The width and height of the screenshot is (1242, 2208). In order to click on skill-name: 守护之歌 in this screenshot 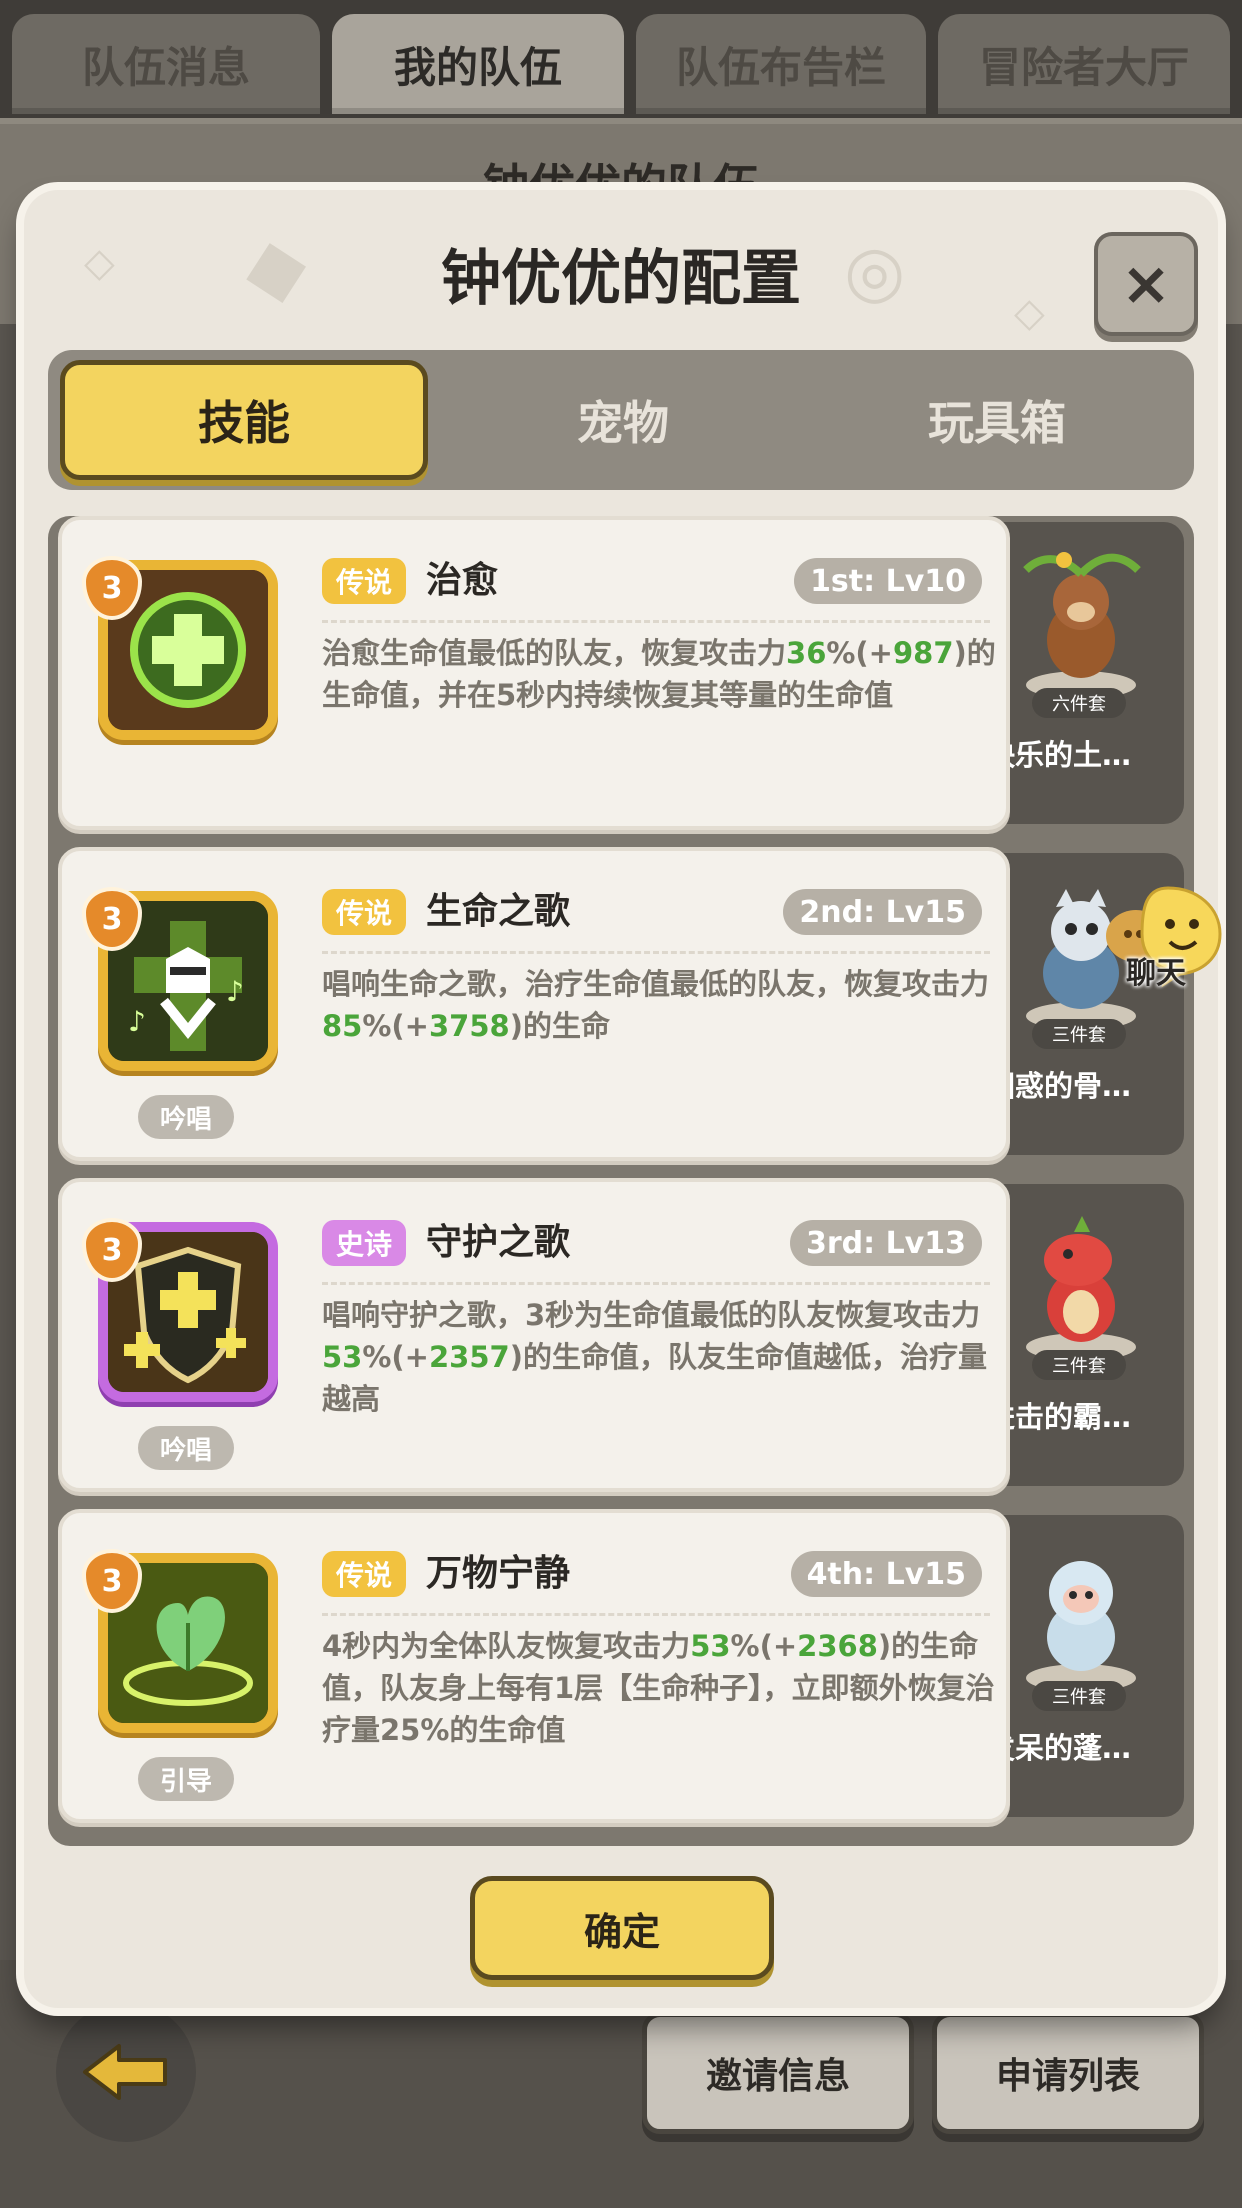, I will do `click(498, 1242)`.